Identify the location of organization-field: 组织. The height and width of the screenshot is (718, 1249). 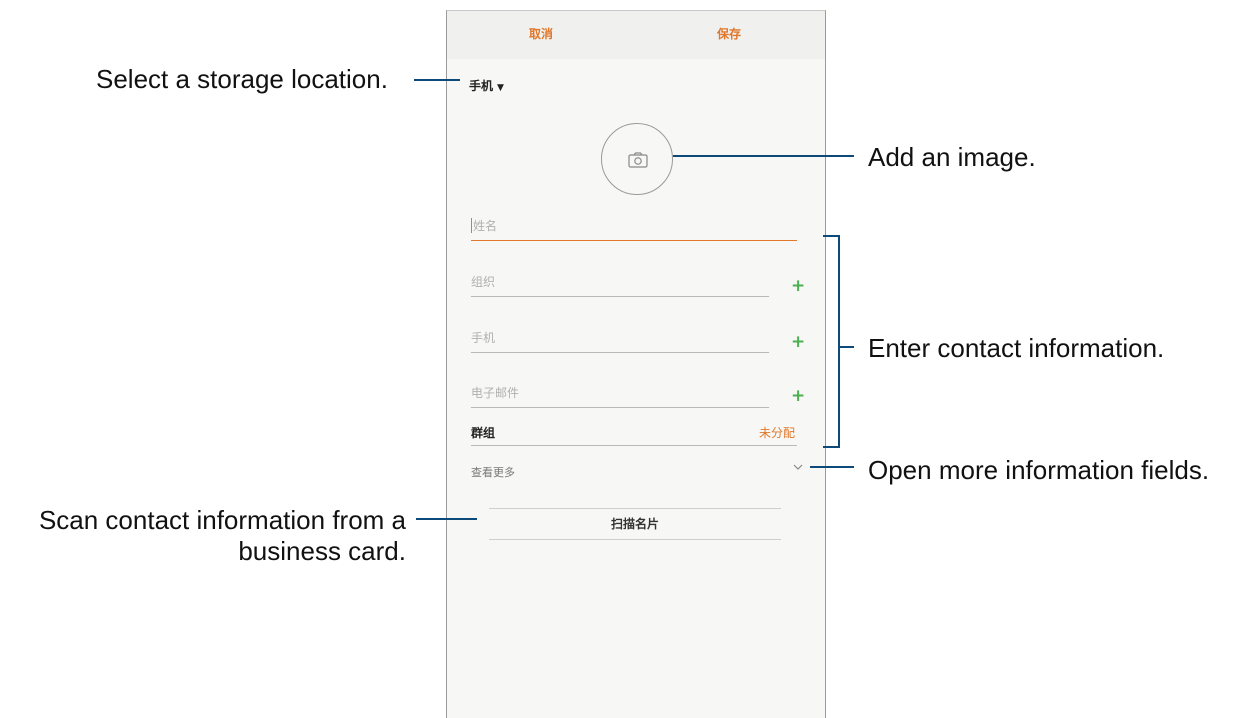
(620, 285).